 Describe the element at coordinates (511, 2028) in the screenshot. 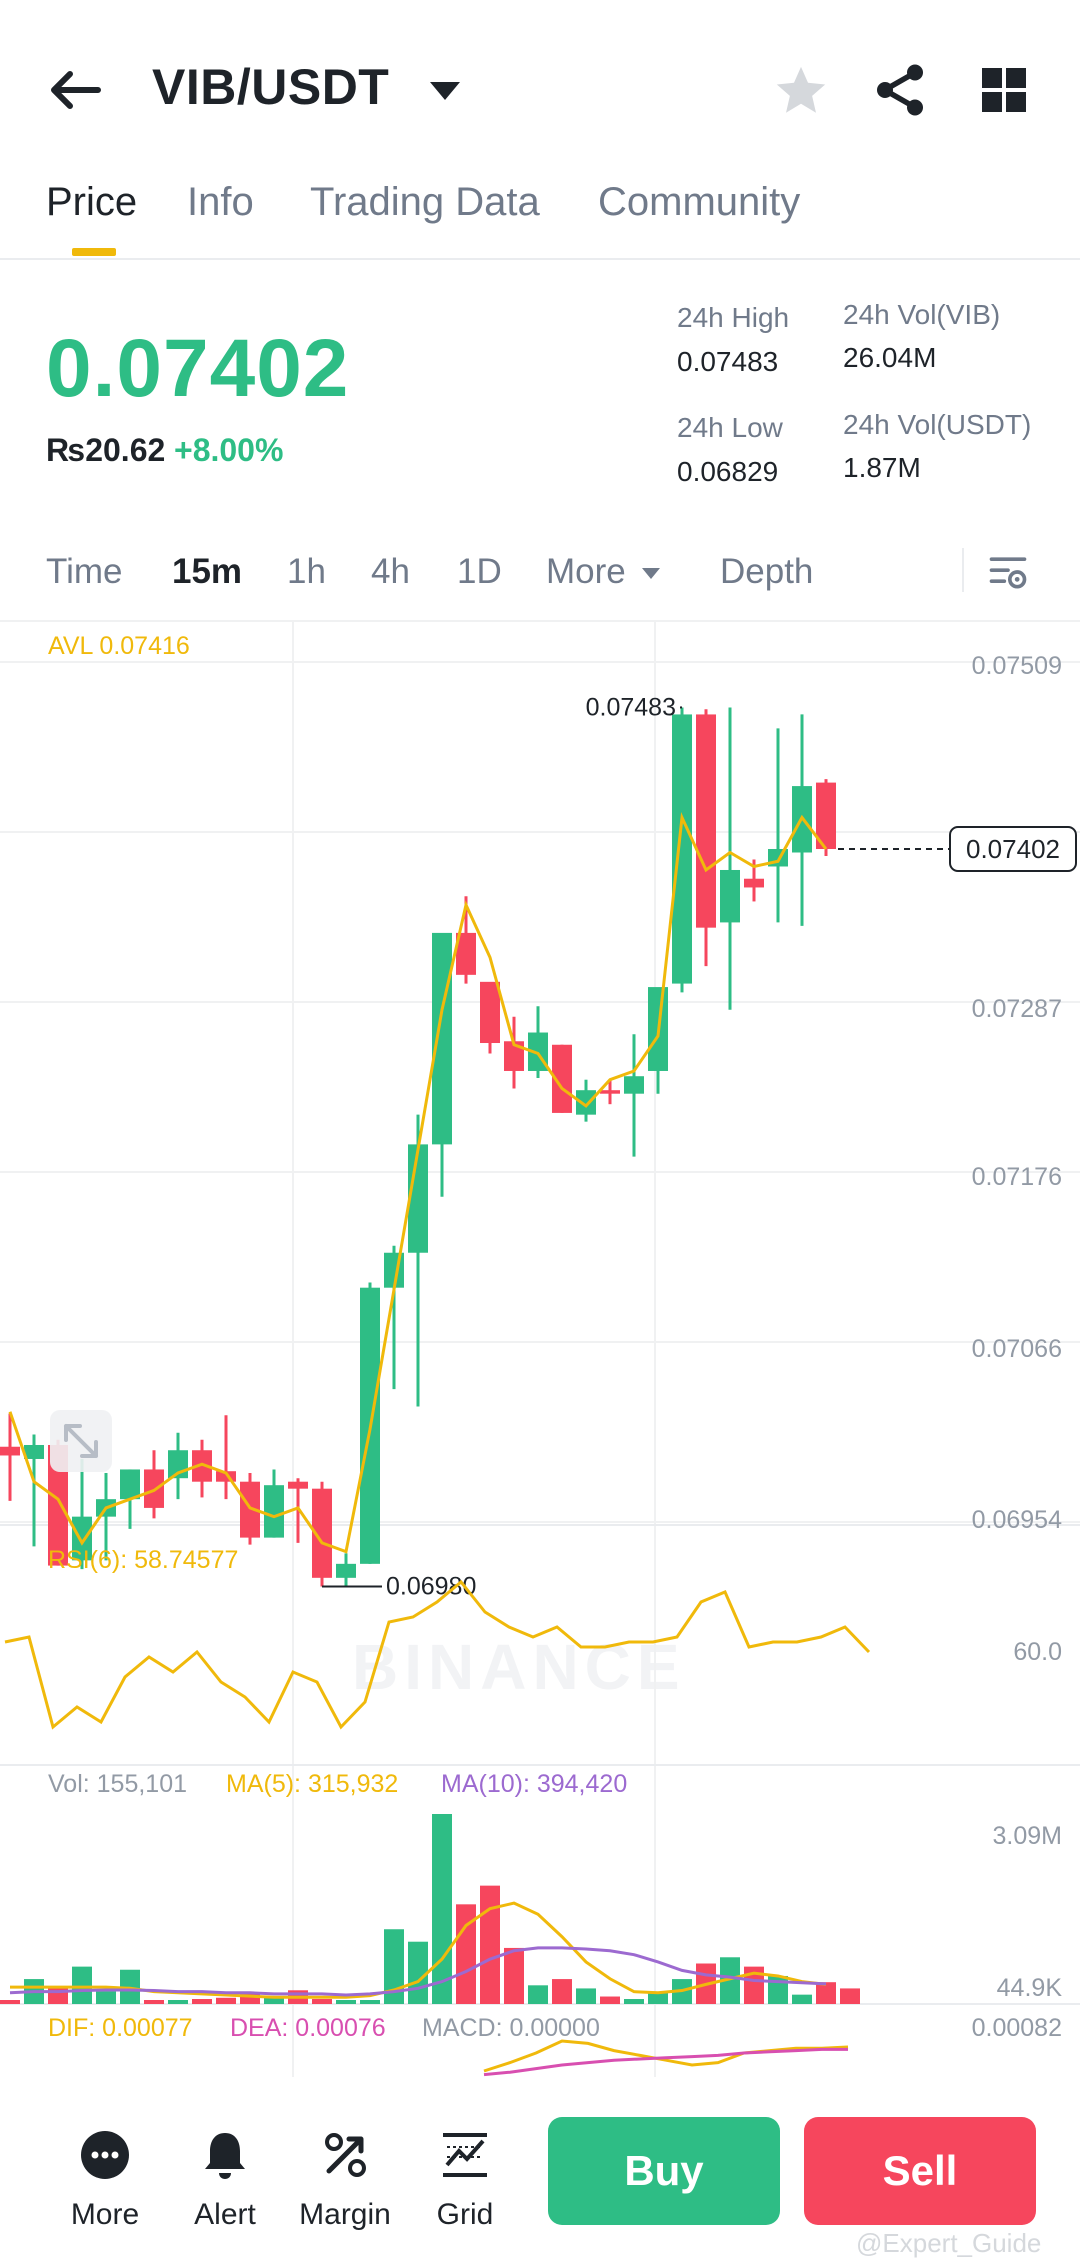

I see `macd-label: MACD: 0.00000` at that location.